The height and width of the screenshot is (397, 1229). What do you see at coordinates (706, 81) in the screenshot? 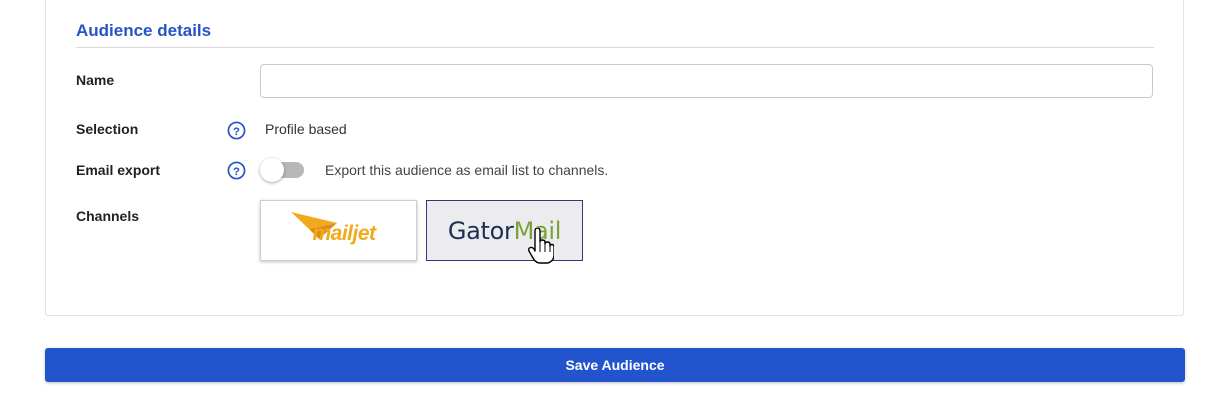
I see `name-input` at bounding box center [706, 81].